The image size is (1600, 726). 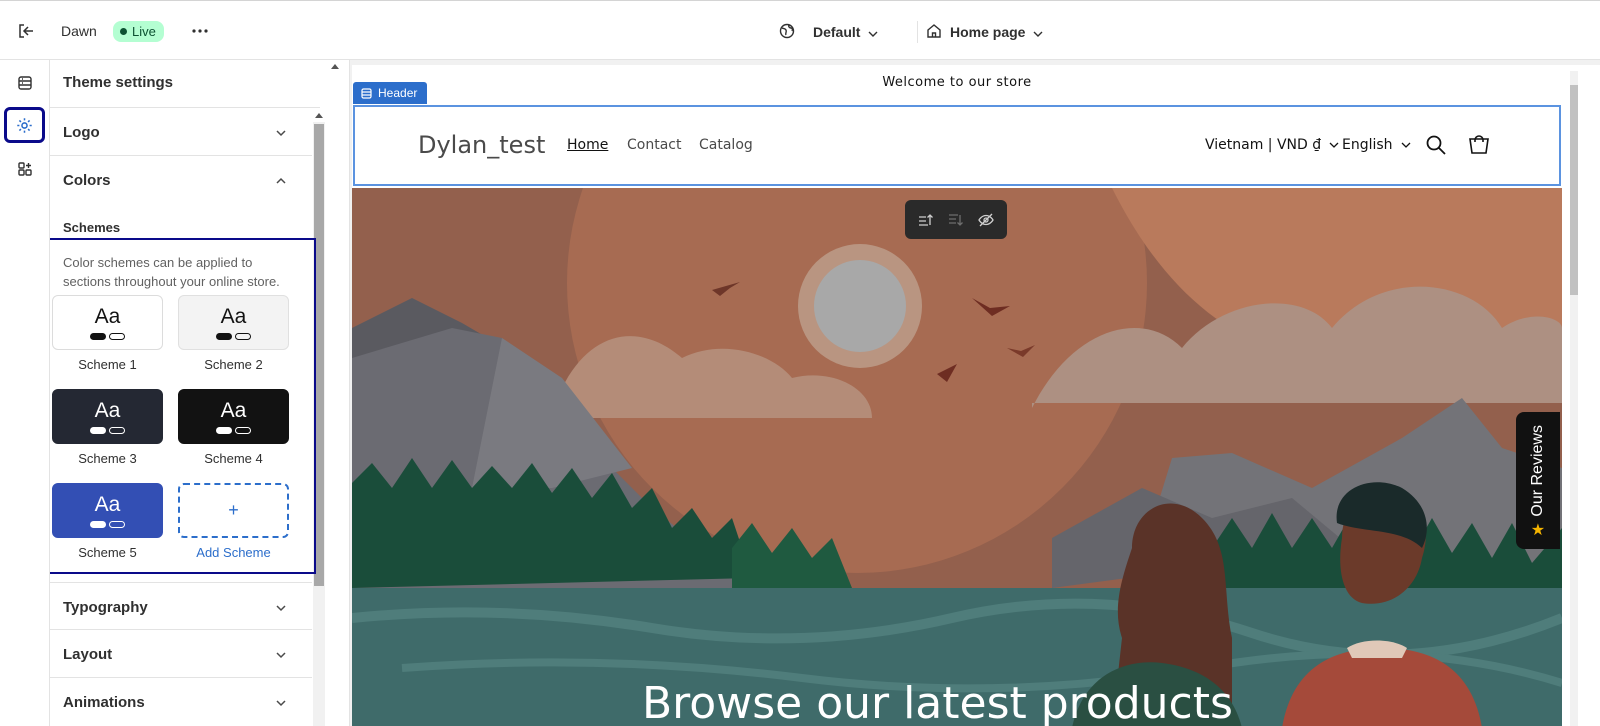 What do you see at coordinates (926, 220) in the screenshot?
I see `move-up-icon` at bounding box center [926, 220].